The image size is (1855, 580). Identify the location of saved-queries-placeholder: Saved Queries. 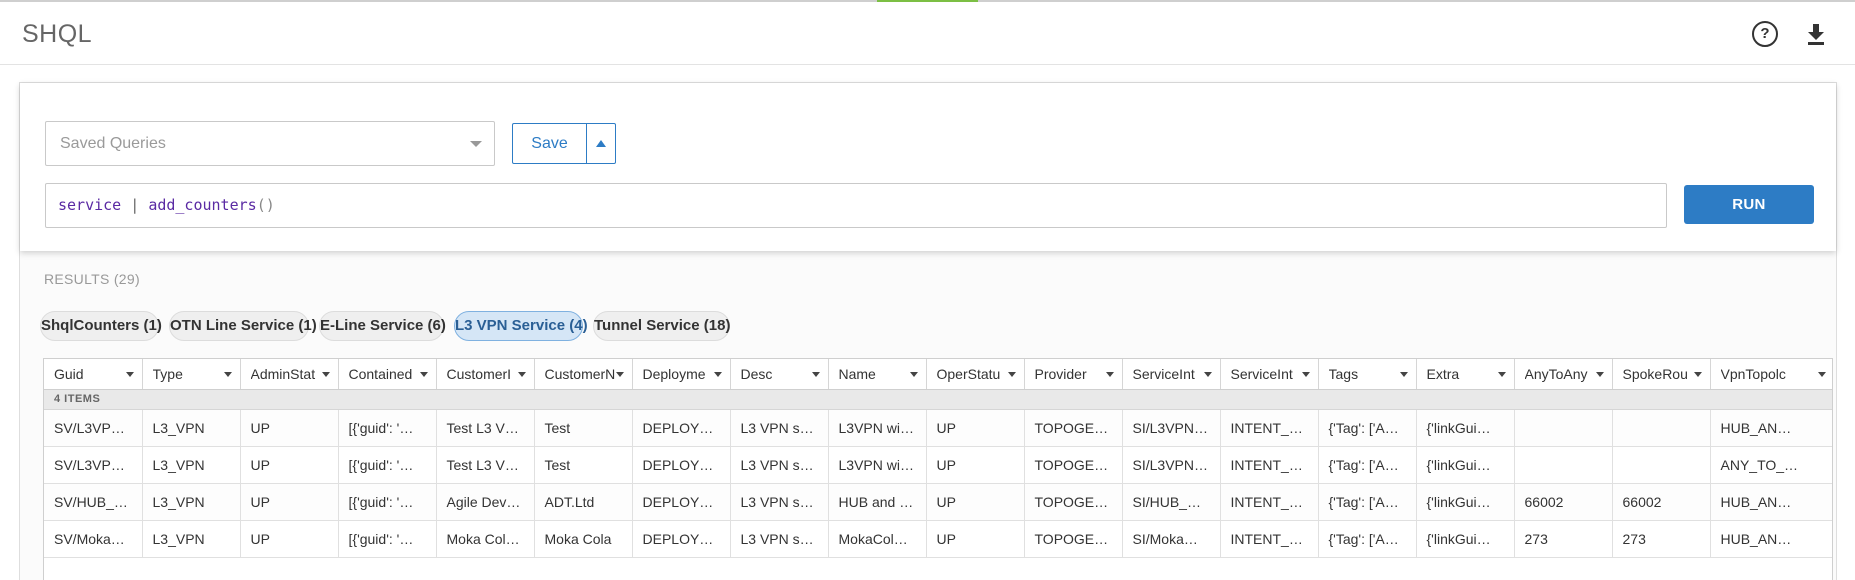
(113, 143).